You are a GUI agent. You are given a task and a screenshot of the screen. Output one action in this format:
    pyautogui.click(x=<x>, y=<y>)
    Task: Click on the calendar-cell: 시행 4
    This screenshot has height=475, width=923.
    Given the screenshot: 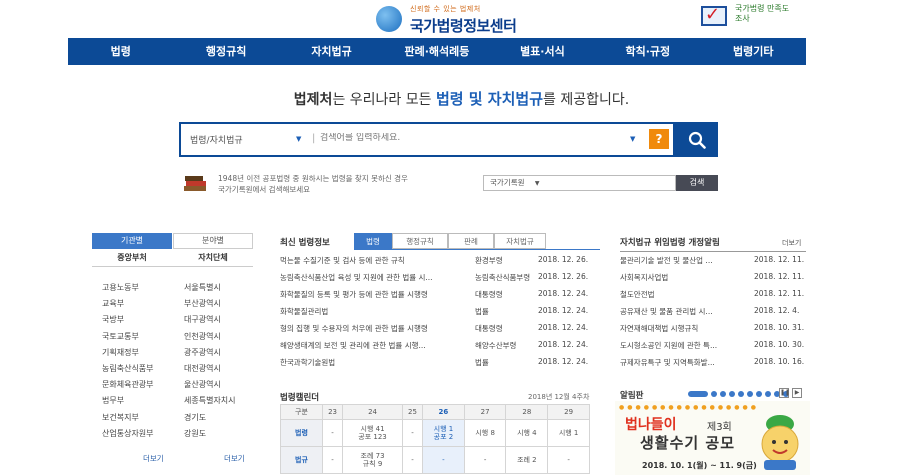 What is the action you would take?
    pyautogui.click(x=527, y=433)
    